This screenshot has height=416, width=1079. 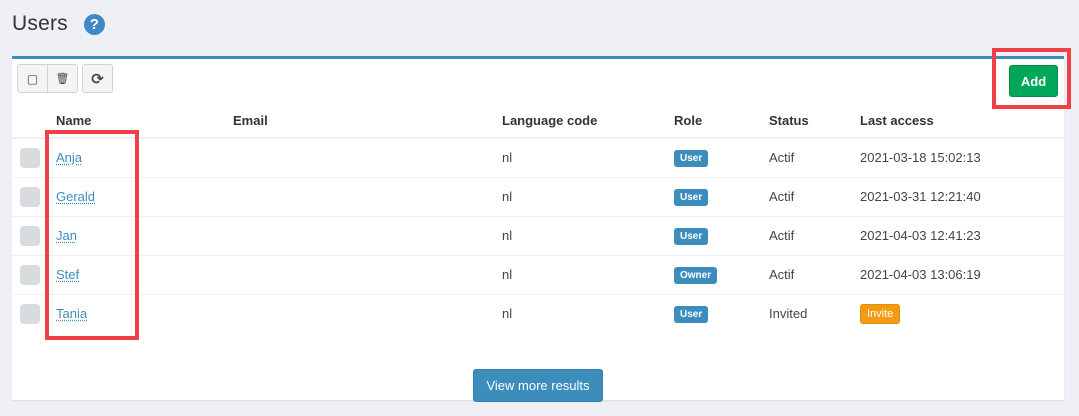 I want to click on checkbox-icon: ▢, so click(x=32, y=78).